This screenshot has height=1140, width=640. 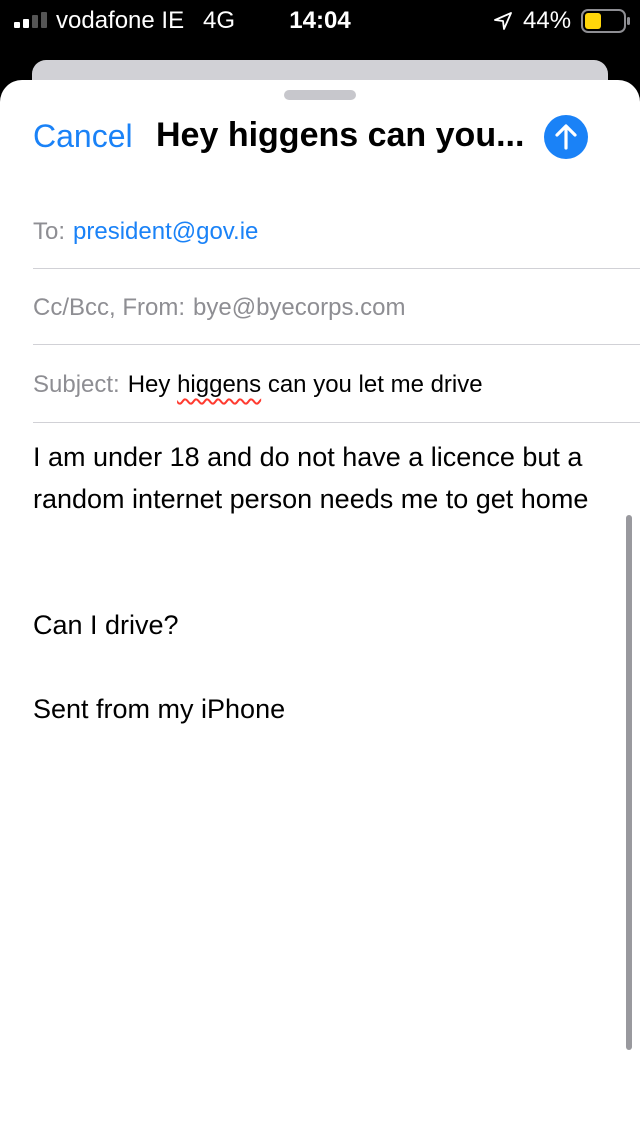 I want to click on arrow-up-icon, so click(x=566, y=137).